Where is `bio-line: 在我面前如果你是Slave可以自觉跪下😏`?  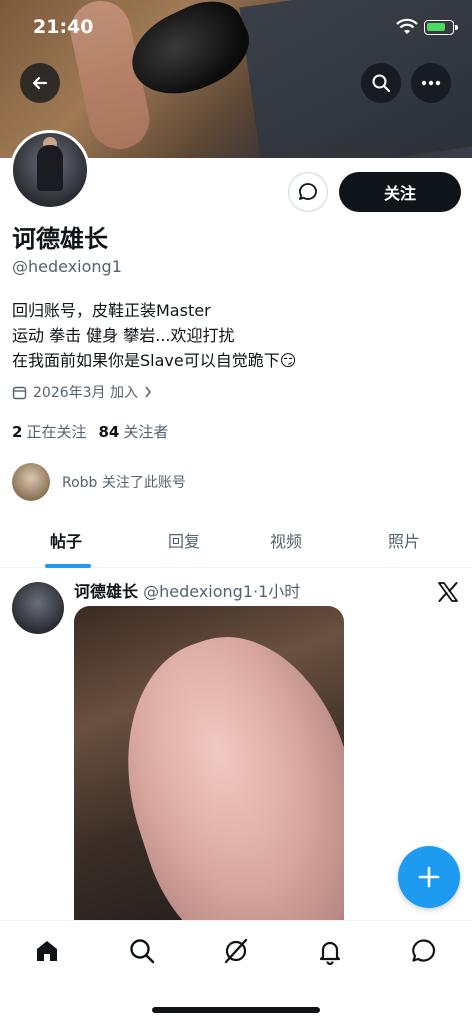 bio-line: 在我面前如果你是Slave可以自觉跪下😏 is located at coordinates (154, 360).